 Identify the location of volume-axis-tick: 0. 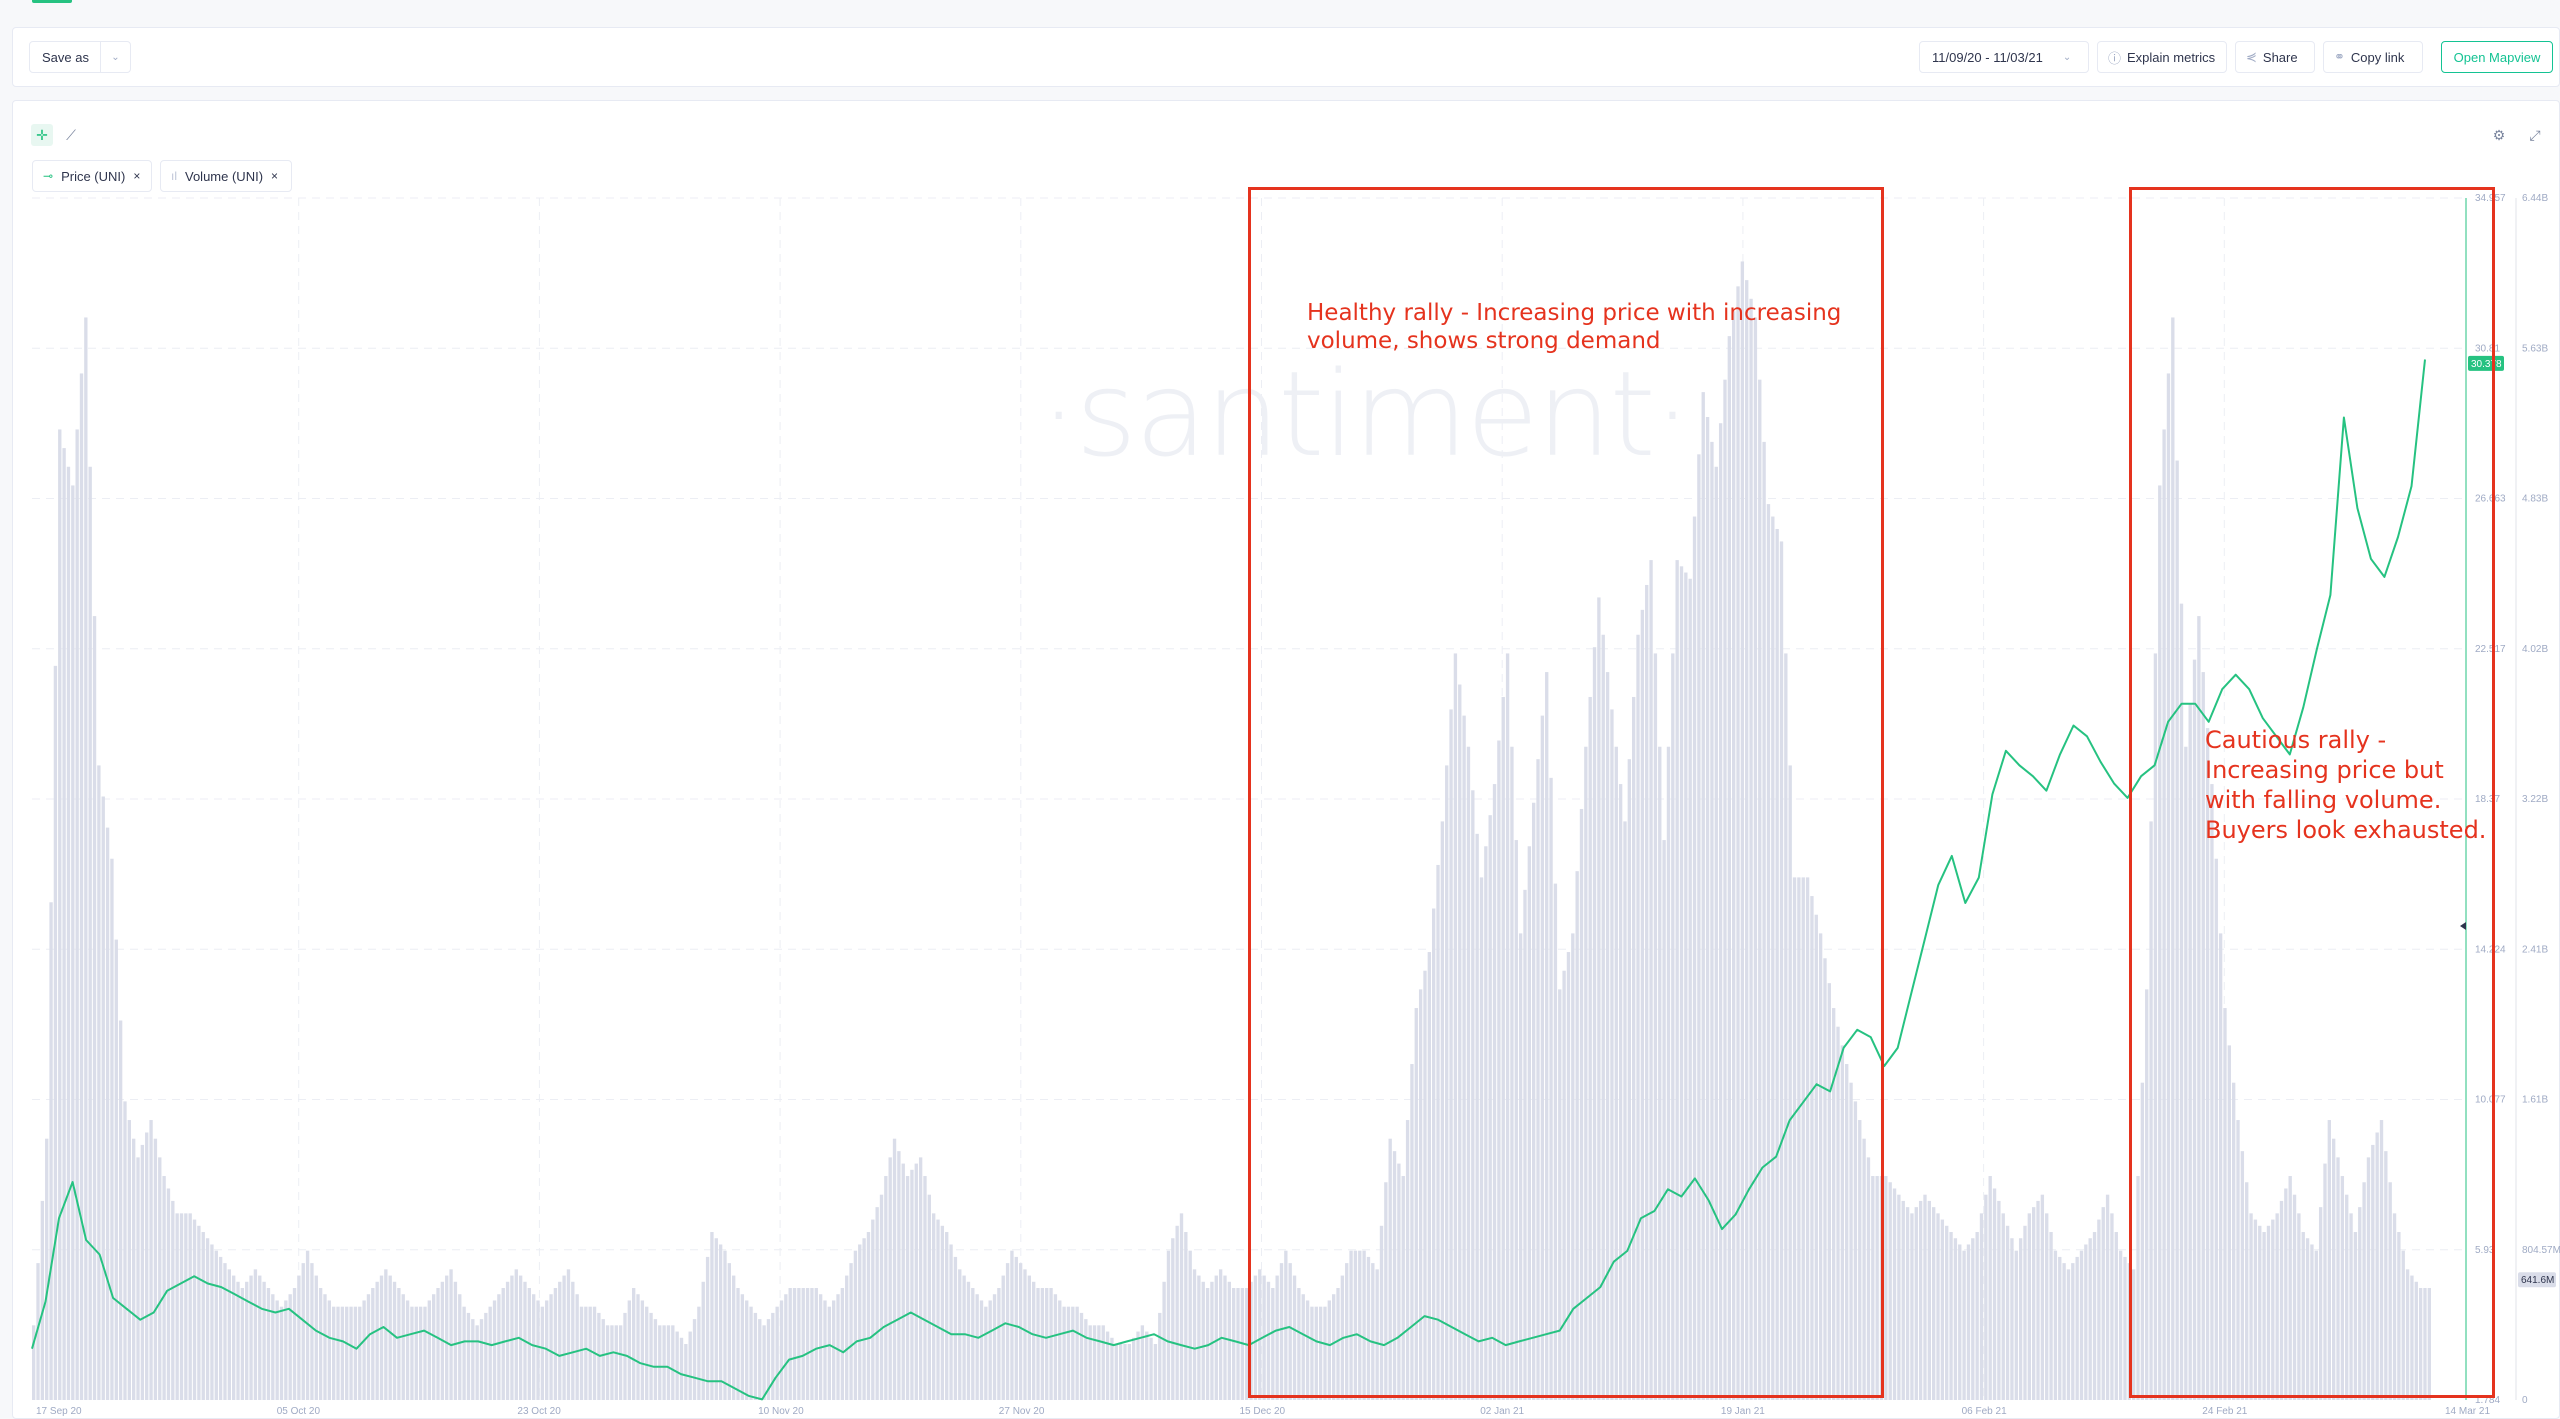
(2525, 1400).